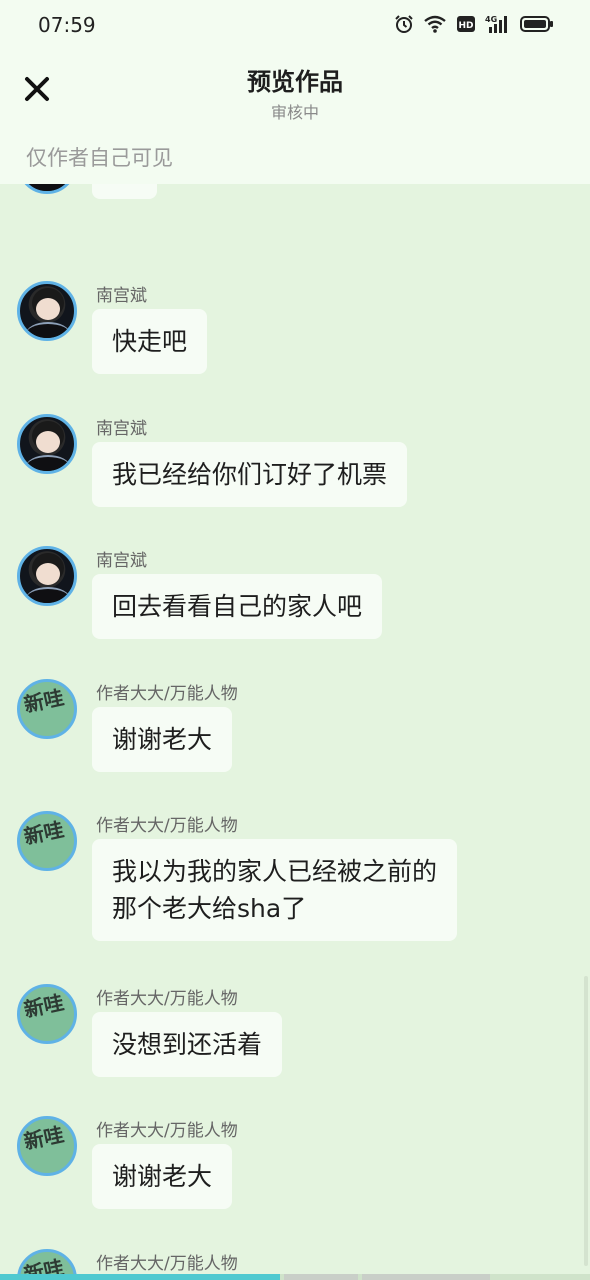 The image size is (590, 1280). Describe the element at coordinates (586, 1121) in the screenshot. I see `scrollbar` at that location.